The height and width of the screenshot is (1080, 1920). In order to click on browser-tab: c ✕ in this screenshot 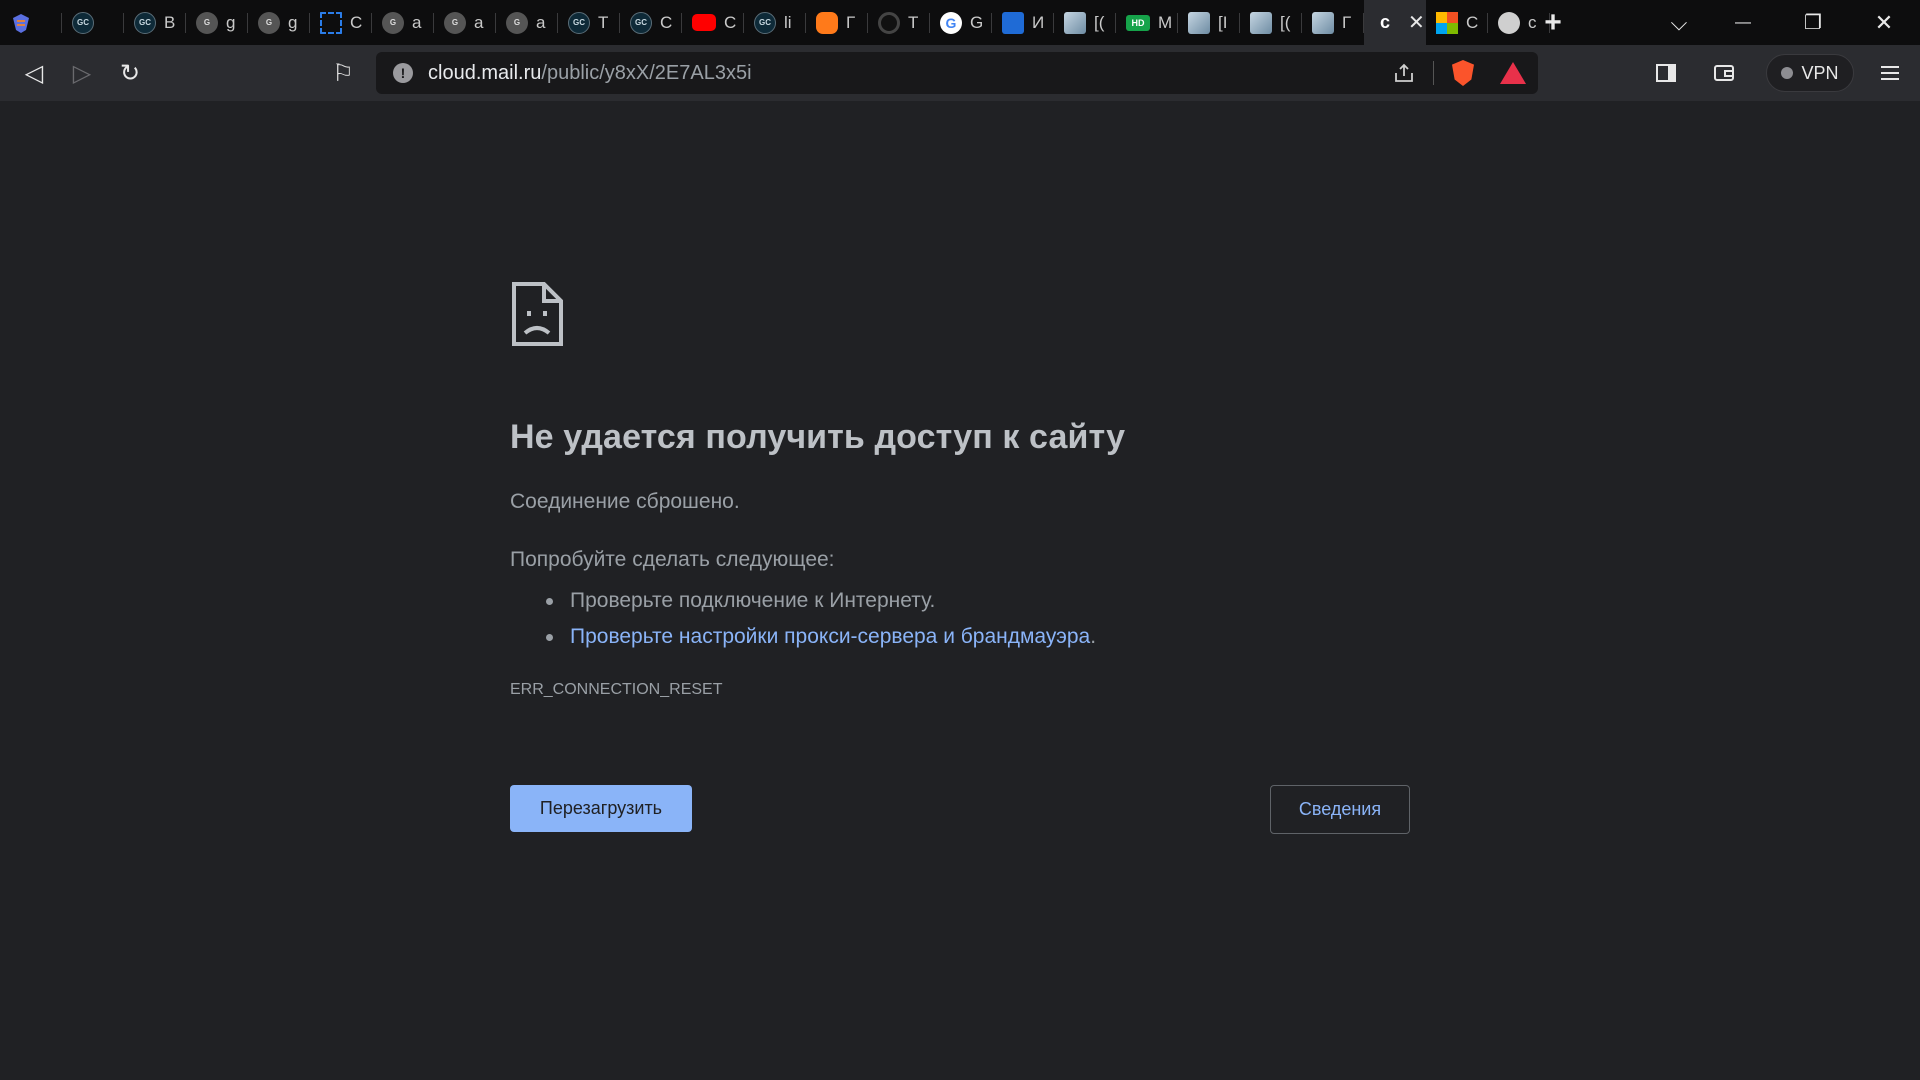, I will do `click(1395, 22)`.